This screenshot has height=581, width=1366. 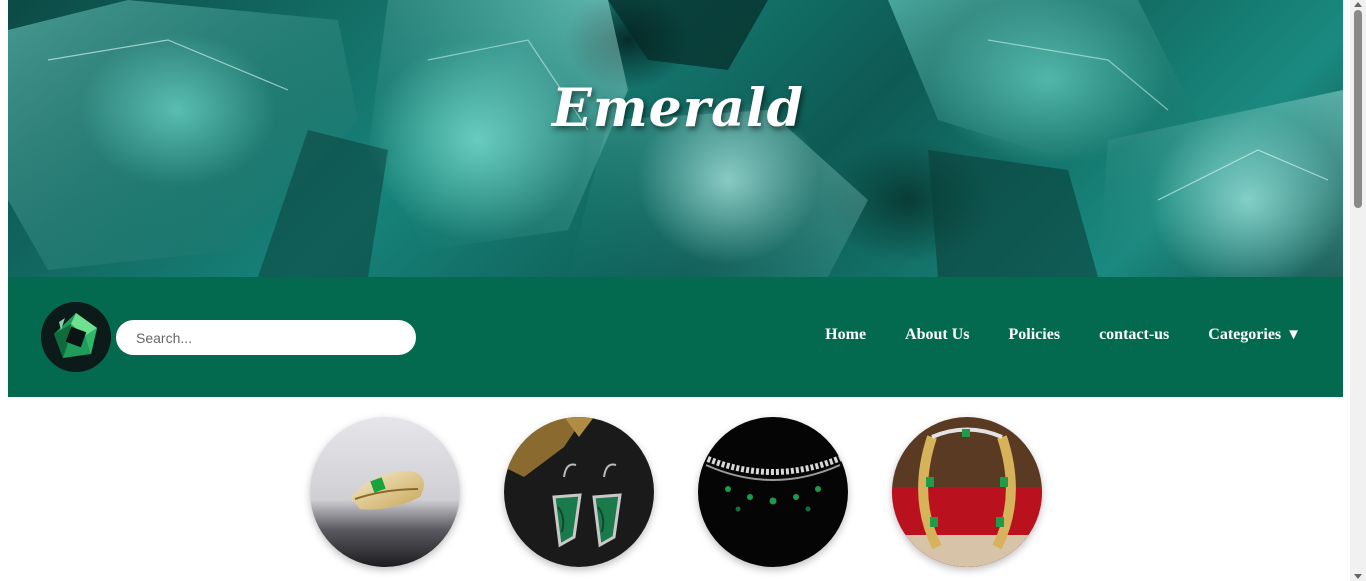 What do you see at coordinates (1358, 4) in the screenshot?
I see `scroll-up-icon` at bounding box center [1358, 4].